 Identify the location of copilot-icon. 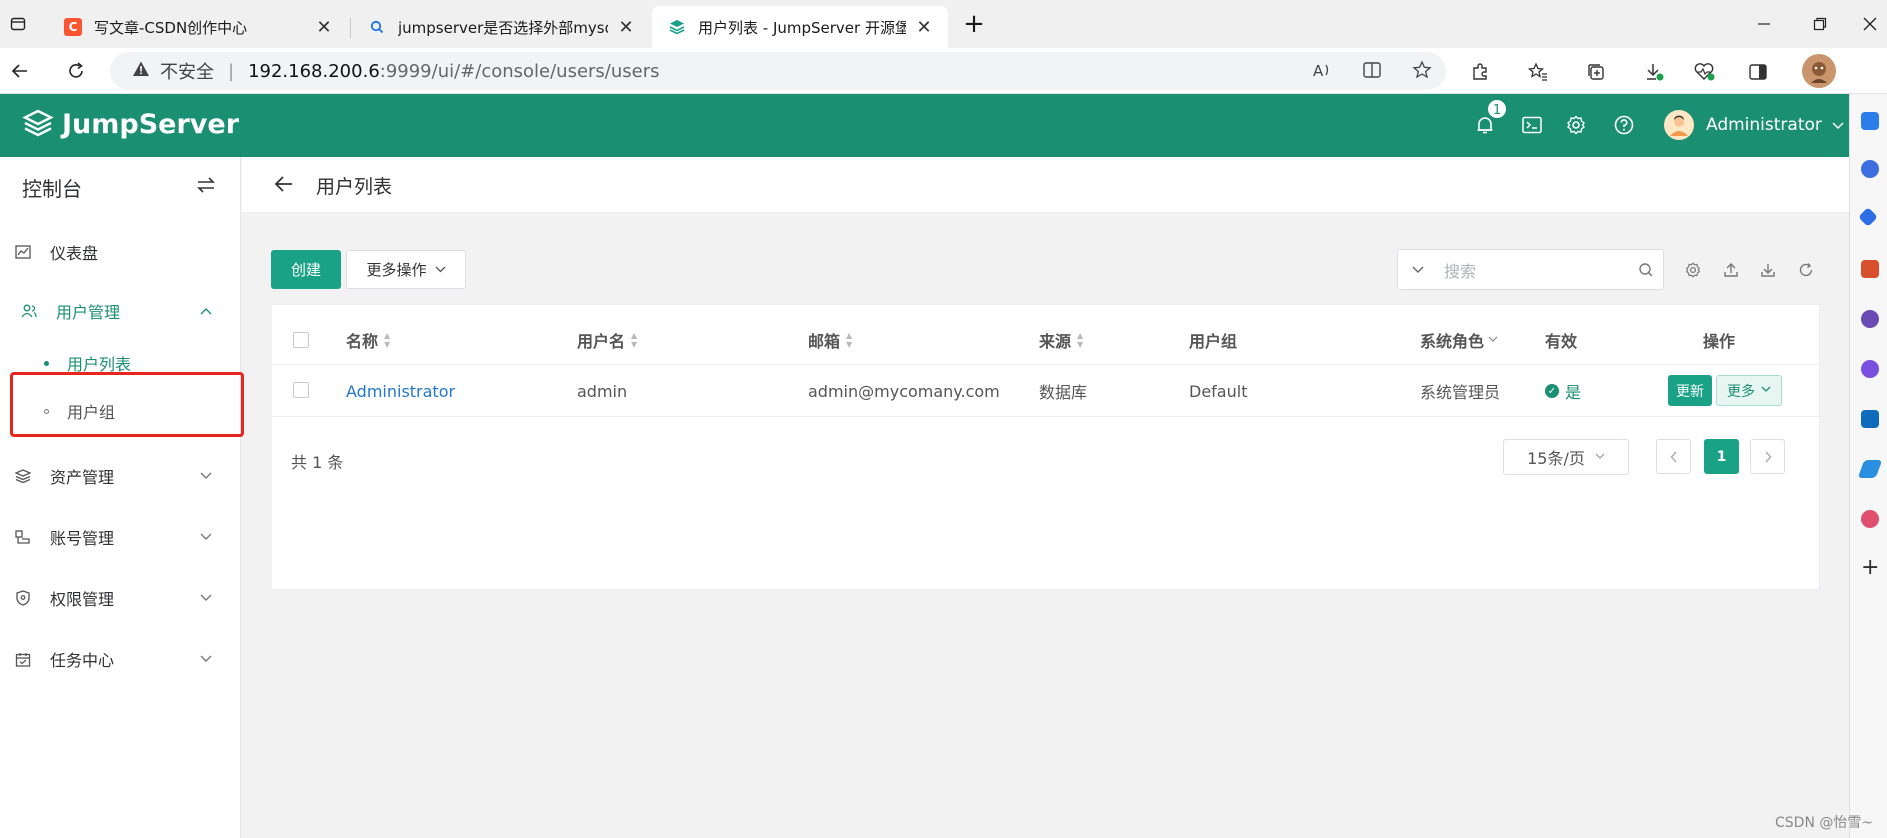
(1870, 369).